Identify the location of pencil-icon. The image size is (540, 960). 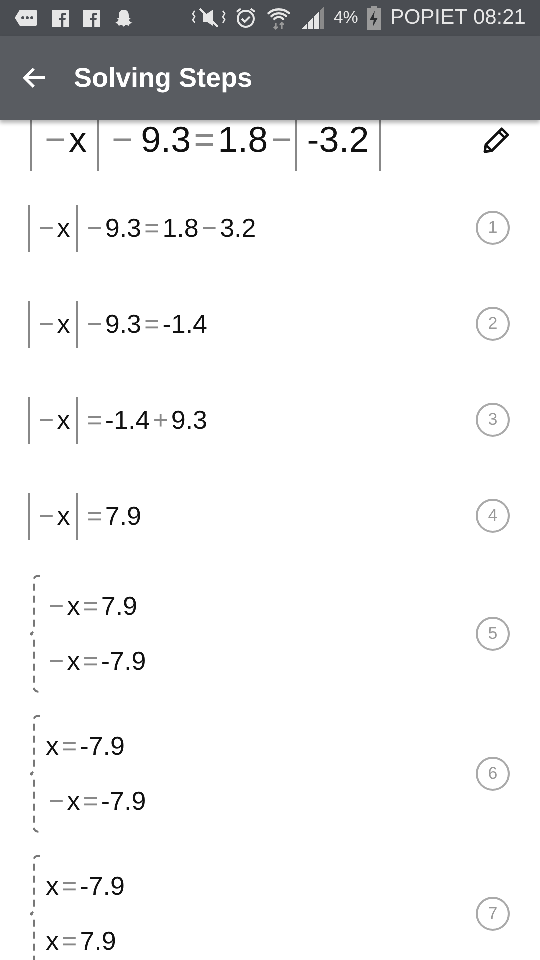
(497, 140).